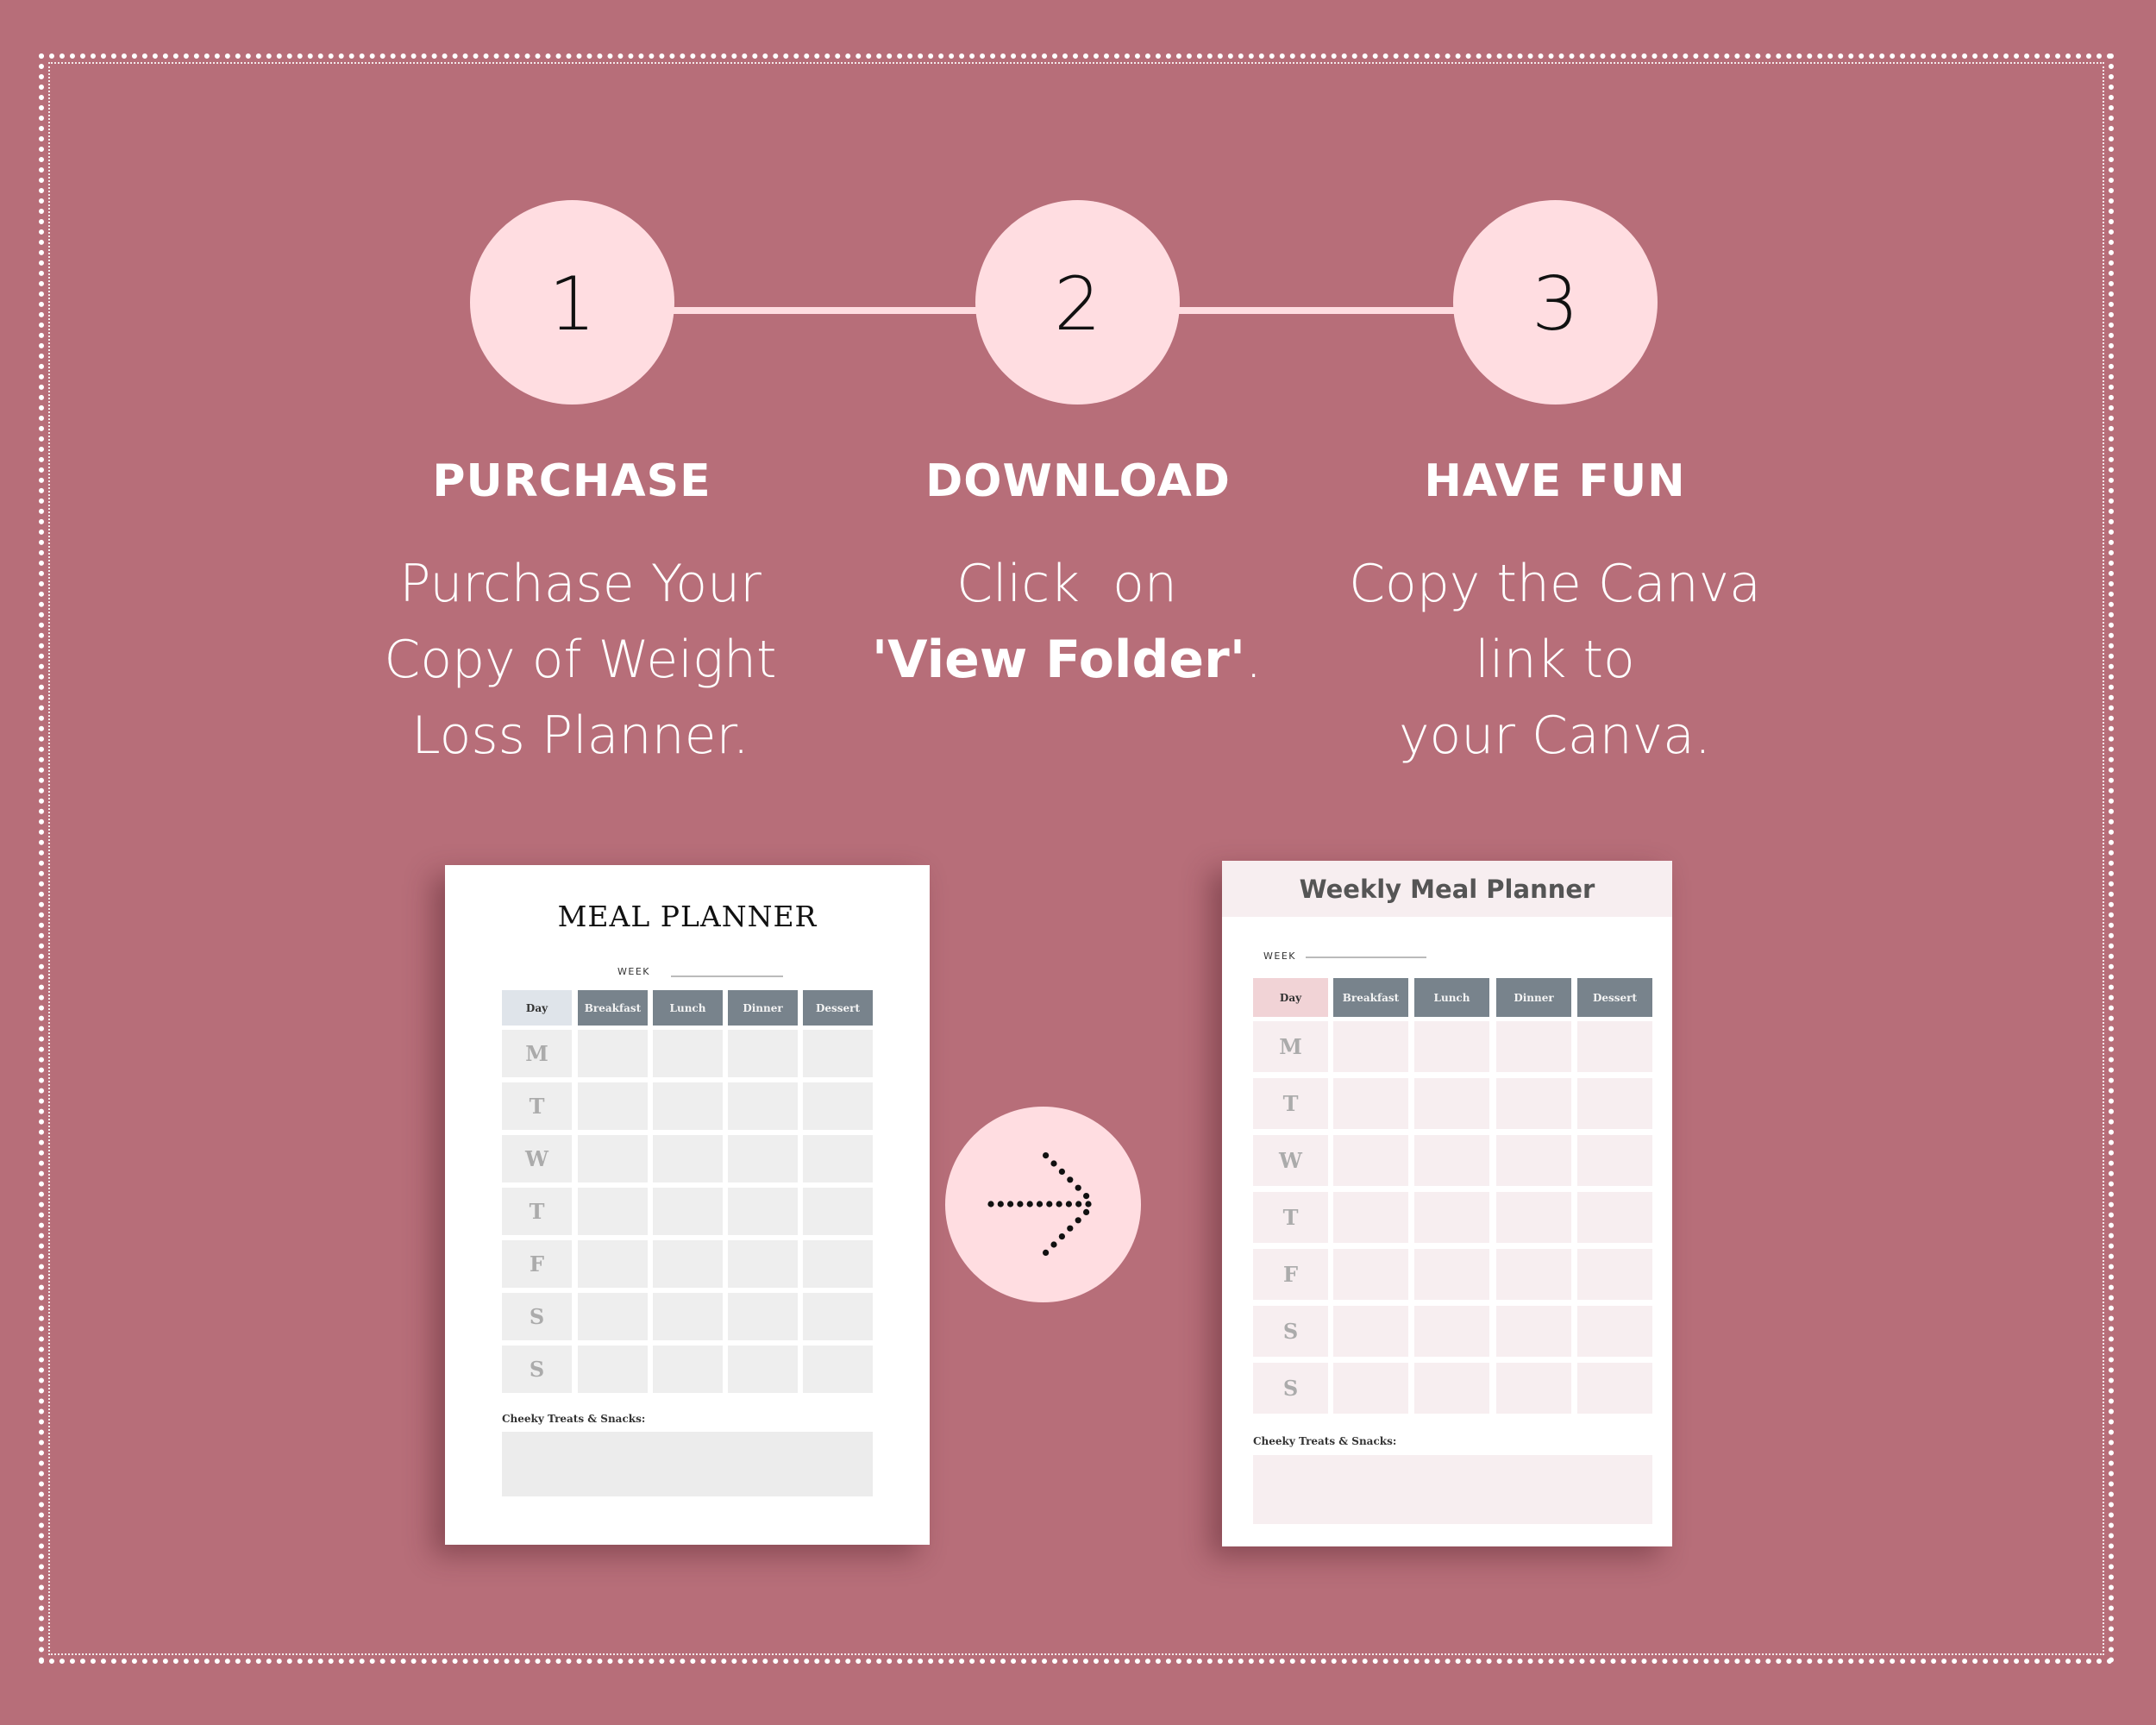  What do you see at coordinates (1290, 997) in the screenshot?
I see `column-header-day: Day` at bounding box center [1290, 997].